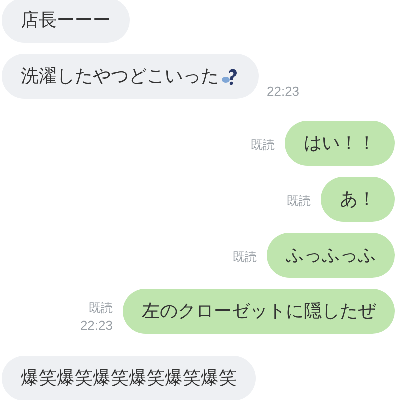 This screenshot has width=400, height=400. Describe the element at coordinates (129, 378) in the screenshot. I see `message-bubble: 爆笑爆笑爆笑爆笑爆笑爆笑` at that location.